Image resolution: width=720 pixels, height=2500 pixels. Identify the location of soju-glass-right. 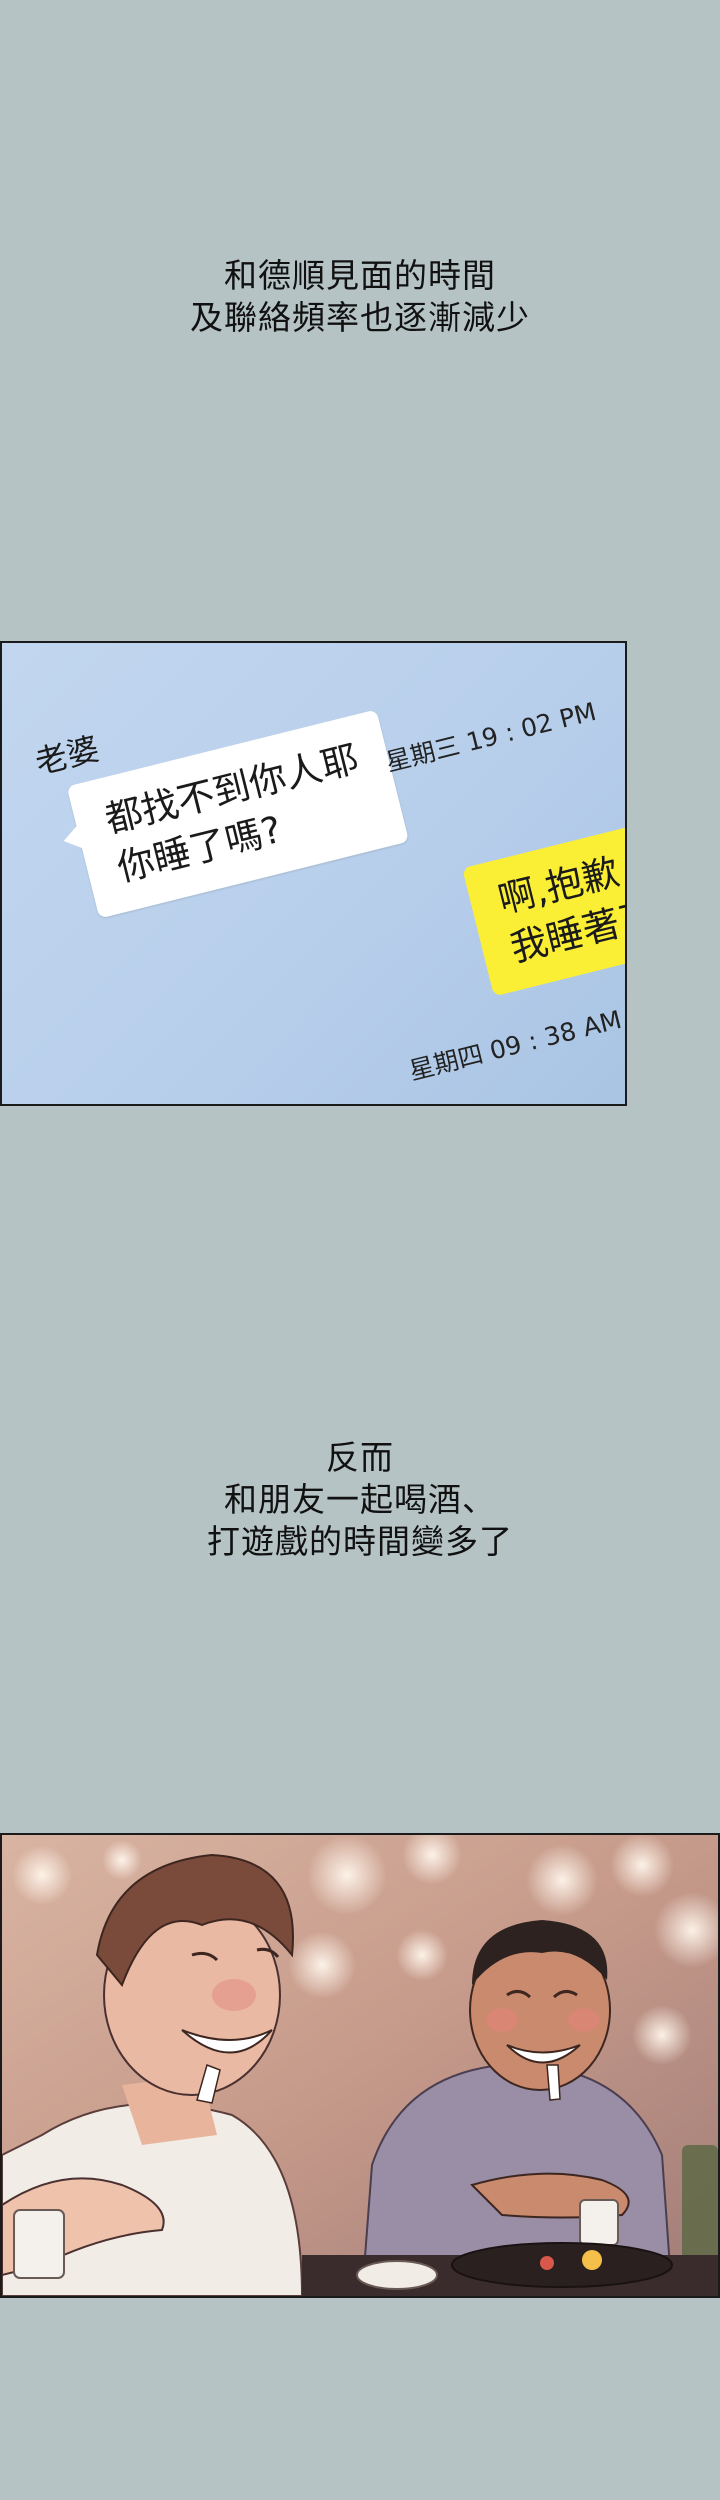
(599, 2222).